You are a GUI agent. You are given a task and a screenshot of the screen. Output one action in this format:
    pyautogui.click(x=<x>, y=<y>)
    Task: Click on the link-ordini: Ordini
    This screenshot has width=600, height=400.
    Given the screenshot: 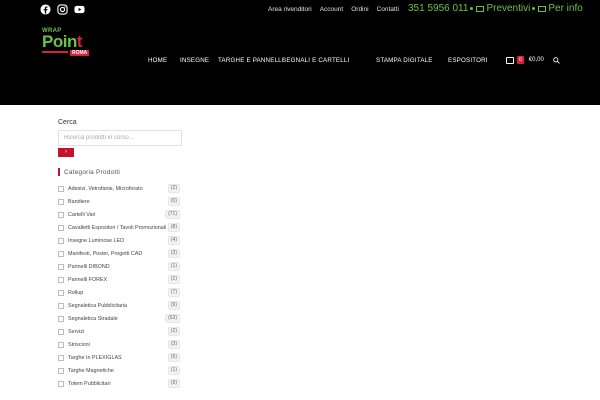 What is the action you would take?
    pyautogui.click(x=359, y=9)
    